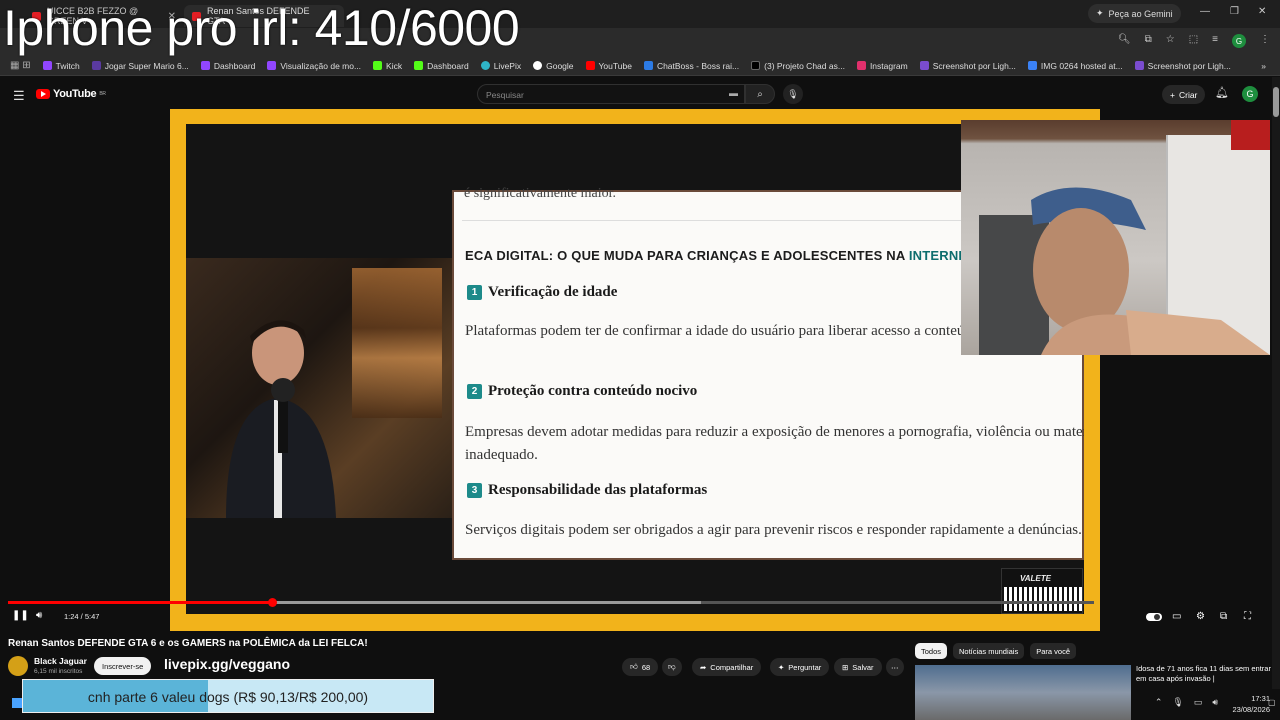 The height and width of the screenshot is (720, 1280). Describe the element at coordinates (1193, 41) in the screenshot. I see `extensions-icon: ⬚` at that location.